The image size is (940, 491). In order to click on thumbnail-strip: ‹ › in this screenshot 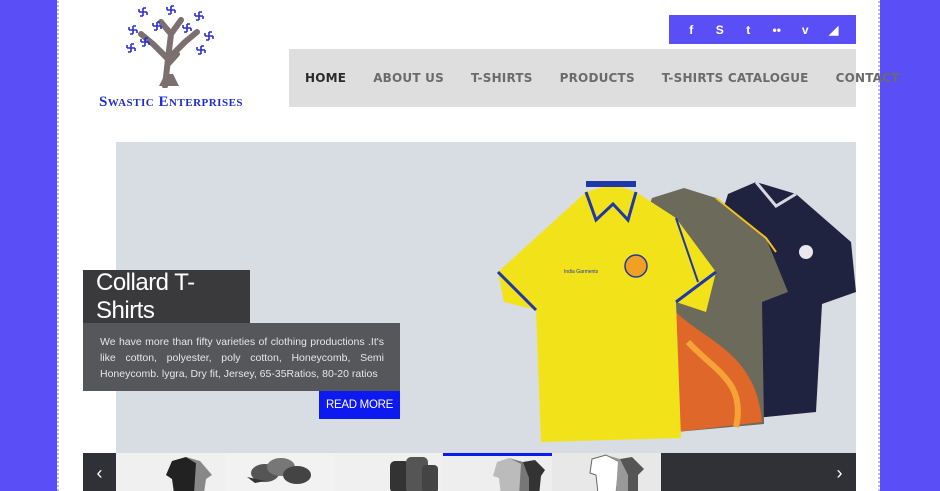, I will do `click(469, 472)`.